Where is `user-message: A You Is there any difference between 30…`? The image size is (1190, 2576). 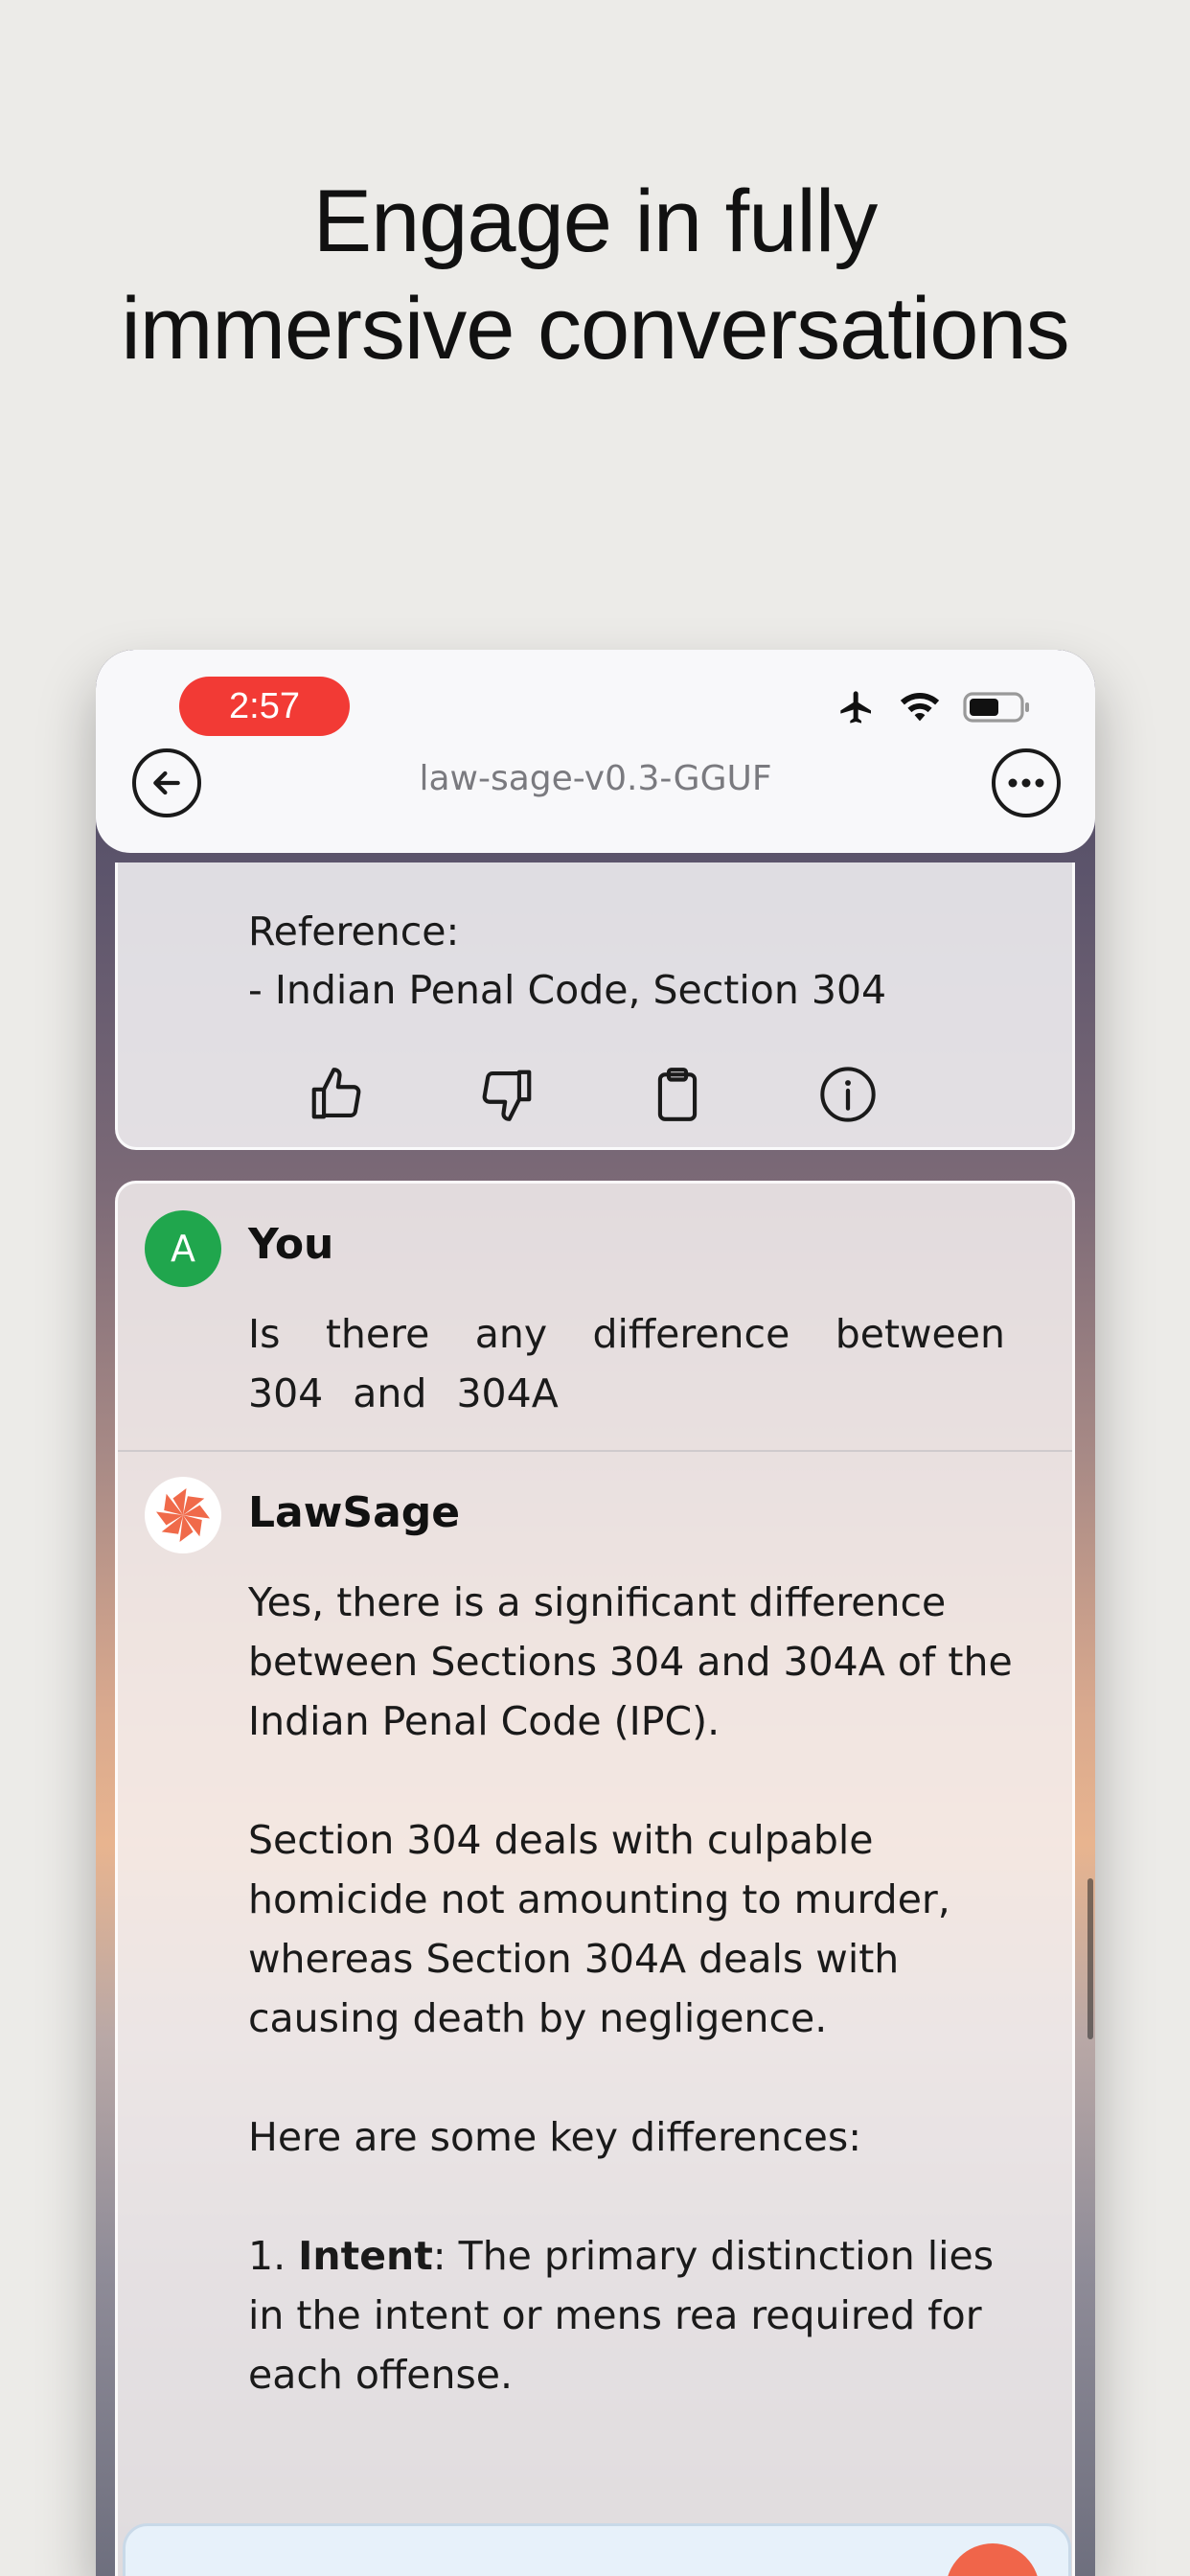
user-message: A You Is there any difference between 30… is located at coordinates (595, 1318).